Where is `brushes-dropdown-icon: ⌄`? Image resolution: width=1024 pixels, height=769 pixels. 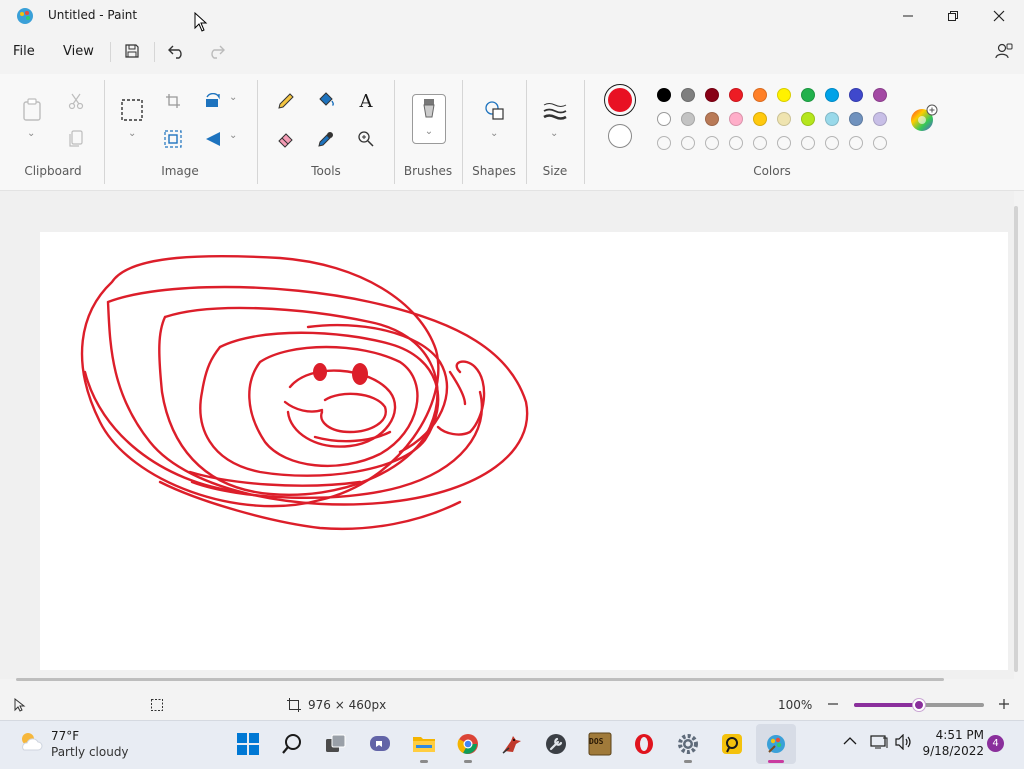 brushes-dropdown-icon: ⌄ is located at coordinates (429, 131).